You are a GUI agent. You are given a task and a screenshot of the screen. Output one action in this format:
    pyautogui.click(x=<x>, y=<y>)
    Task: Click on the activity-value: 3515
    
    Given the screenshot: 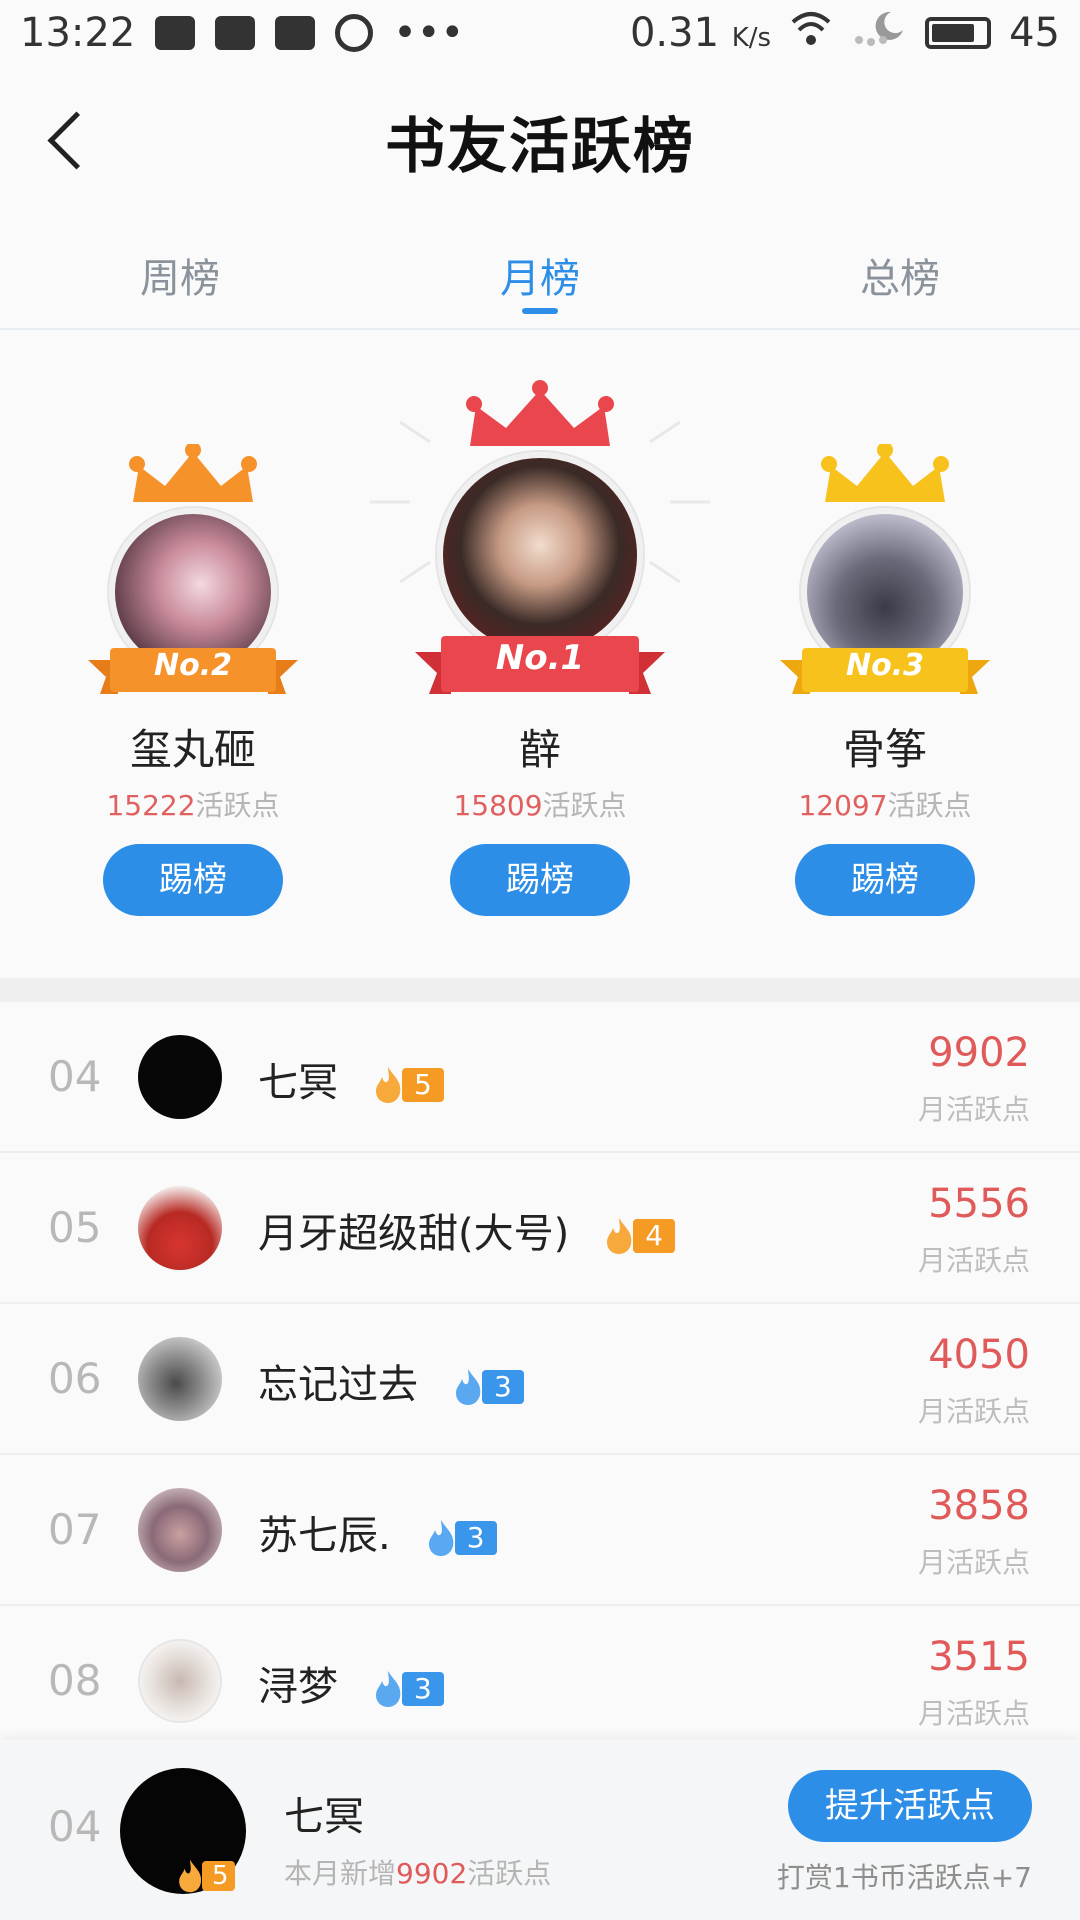 What is the action you would take?
    pyautogui.click(x=979, y=1657)
    